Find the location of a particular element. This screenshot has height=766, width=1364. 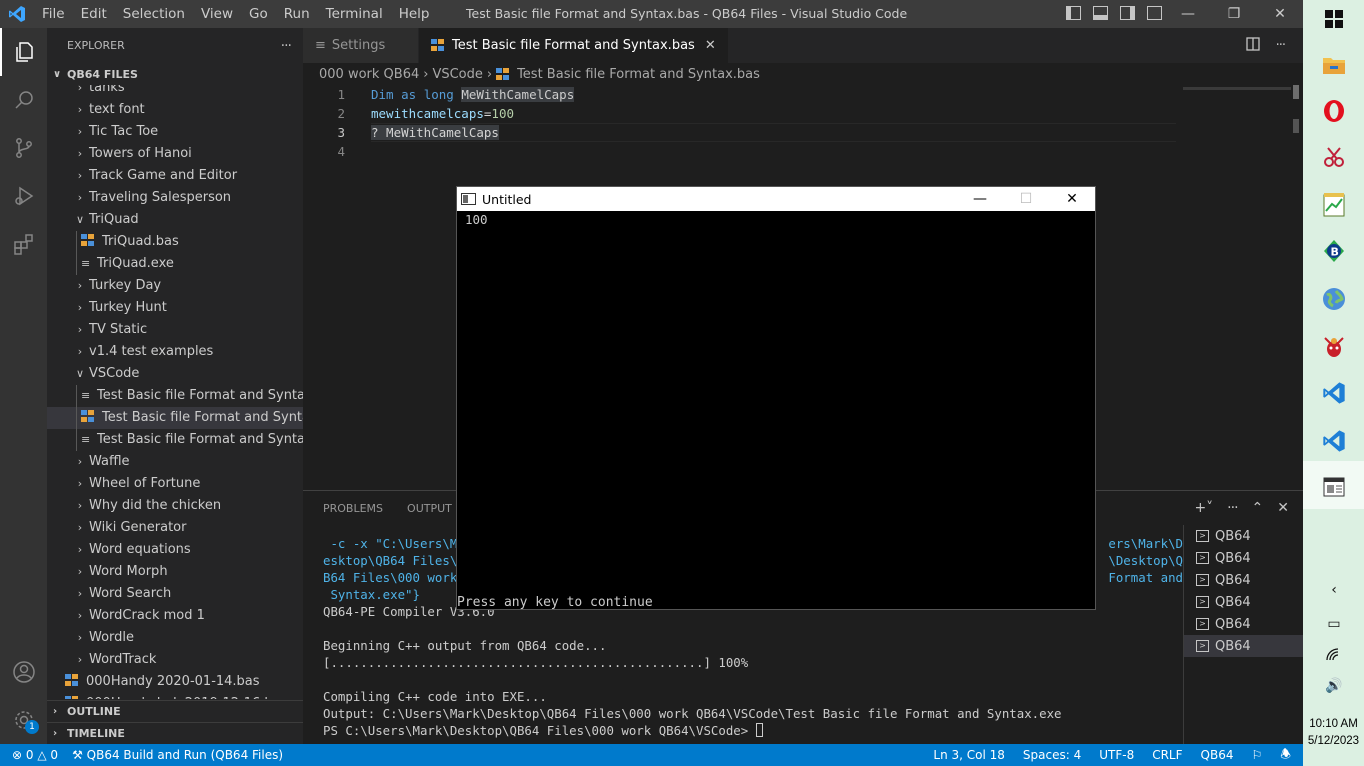

folder-item: › Word equations is located at coordinates (175, 550).